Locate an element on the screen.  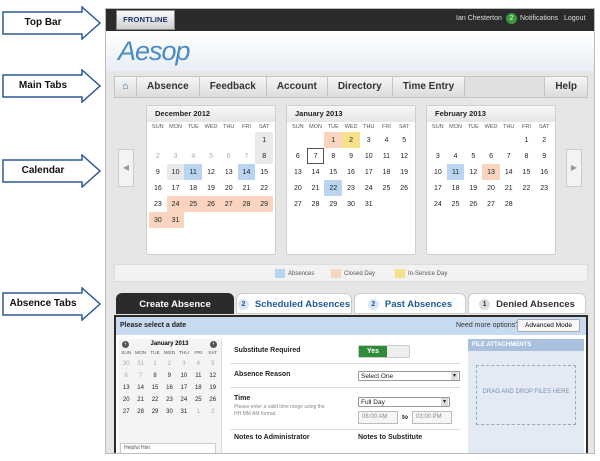
next-month-icon: › is located at coordinates (213, 344).